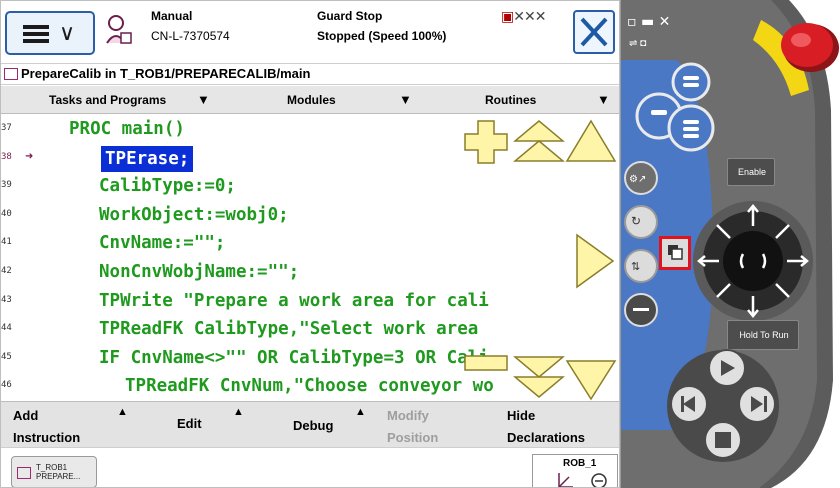  What do you see at coordinates (6, 328) in the screenshot?
I see `line-number: 44` at bounding box center [6, 328].